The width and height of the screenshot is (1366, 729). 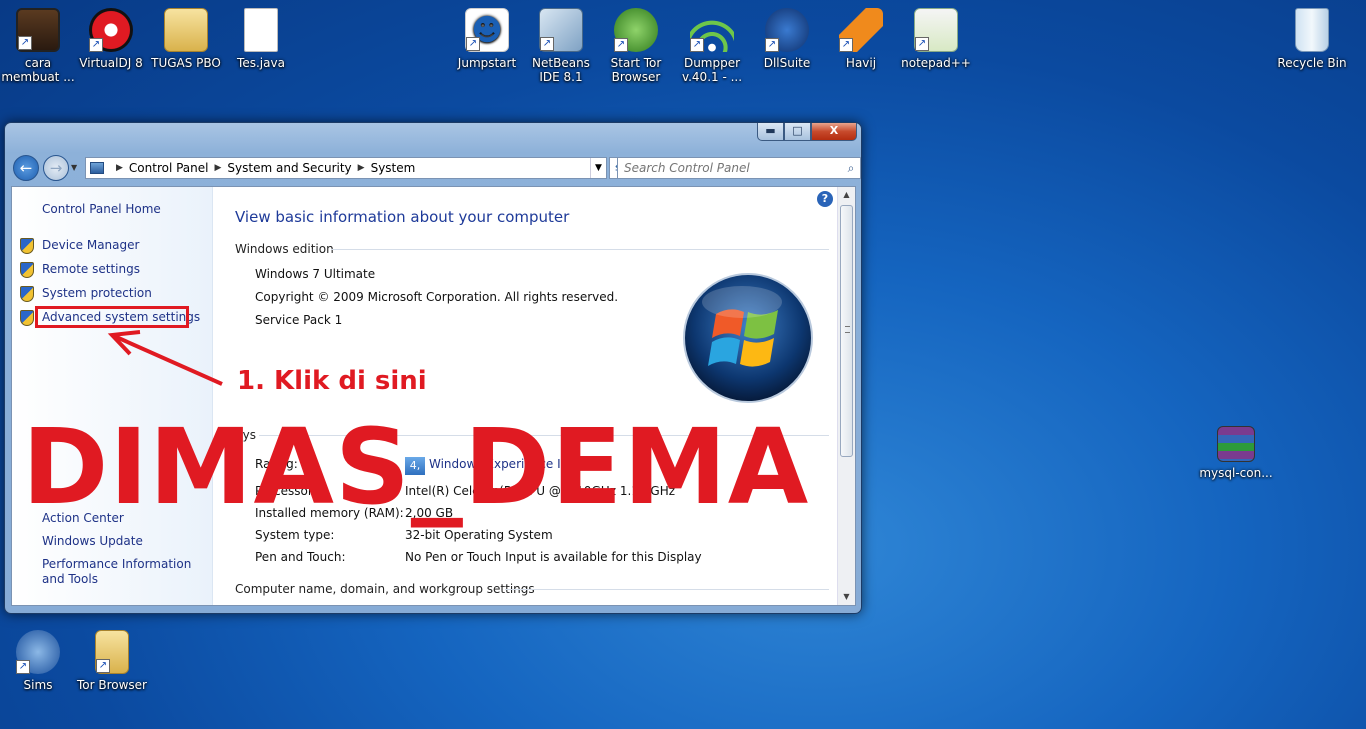 I want to click on desktop-icon-label: VirtualDJ 8, so click(x=111, y=63).